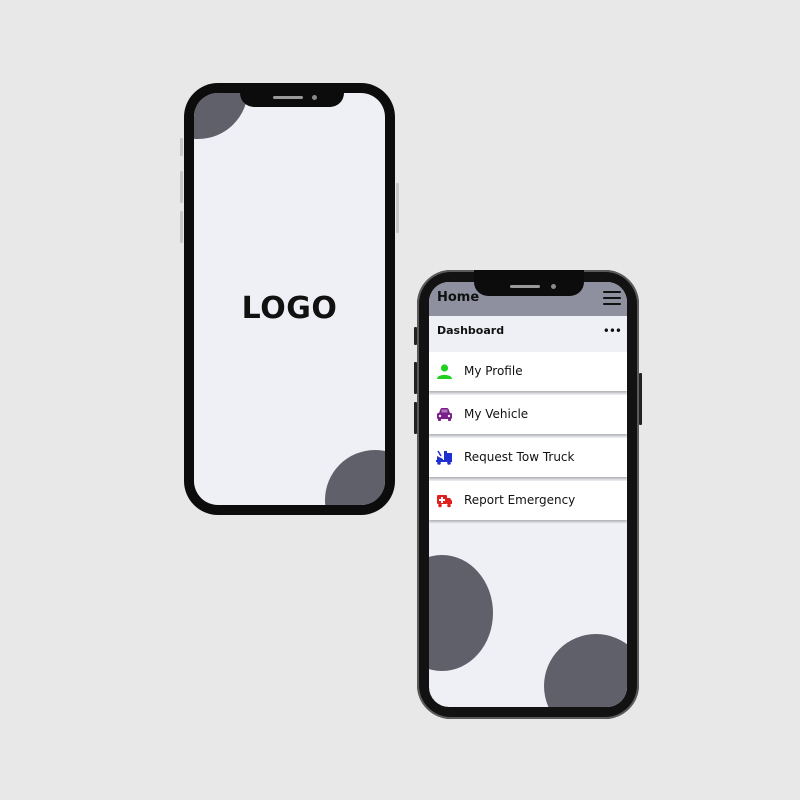 The width and height of the screenshot is (800, 800). Describe the element at coordinates (528, 329) in the screenshot. I see `section-header: Dashboard •••` at that location.